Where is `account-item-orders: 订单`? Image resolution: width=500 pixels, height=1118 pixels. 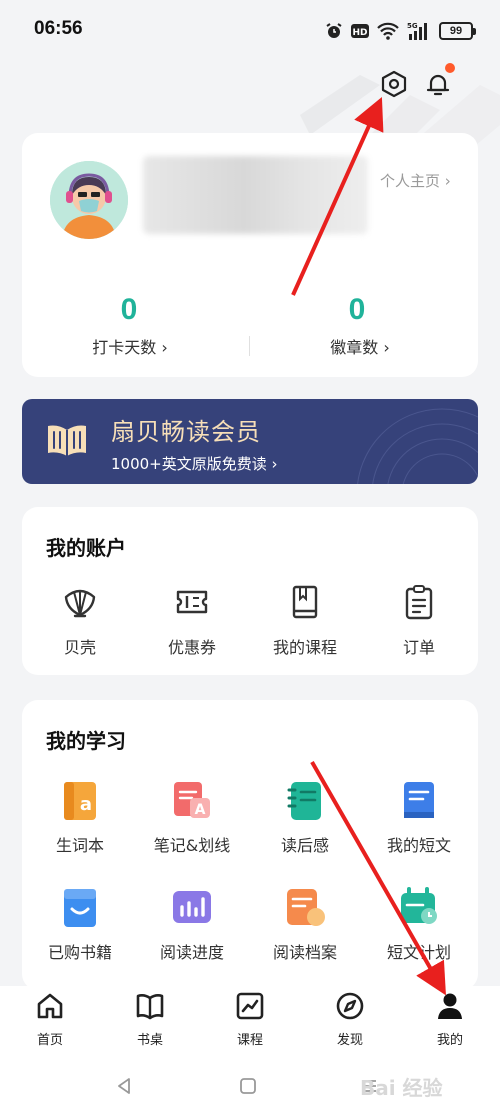
account-item-orders: 订单 is located at coordinates (419, 619).